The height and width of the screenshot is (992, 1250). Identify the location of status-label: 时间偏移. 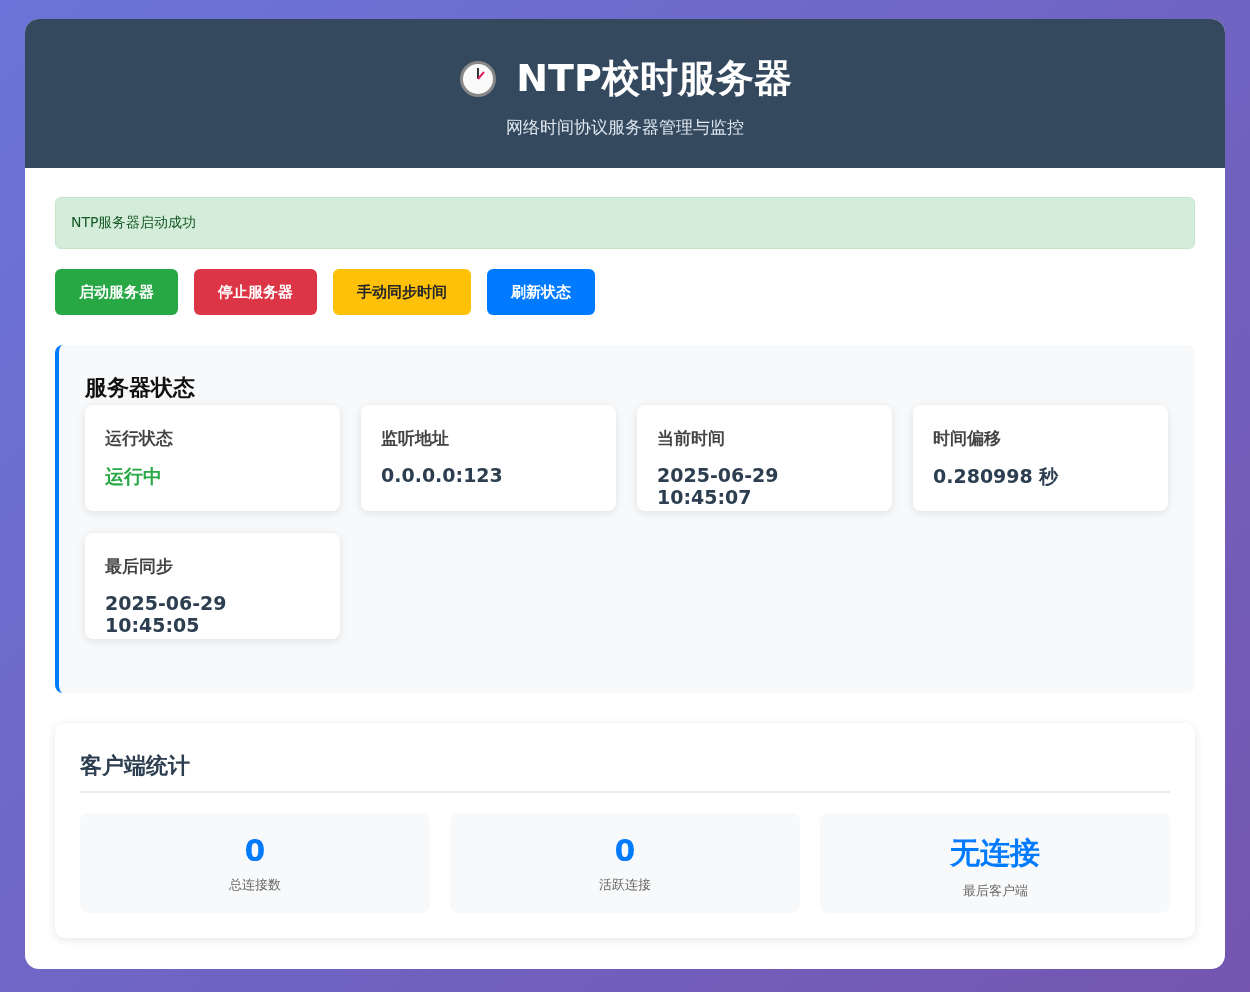
(967, 438).